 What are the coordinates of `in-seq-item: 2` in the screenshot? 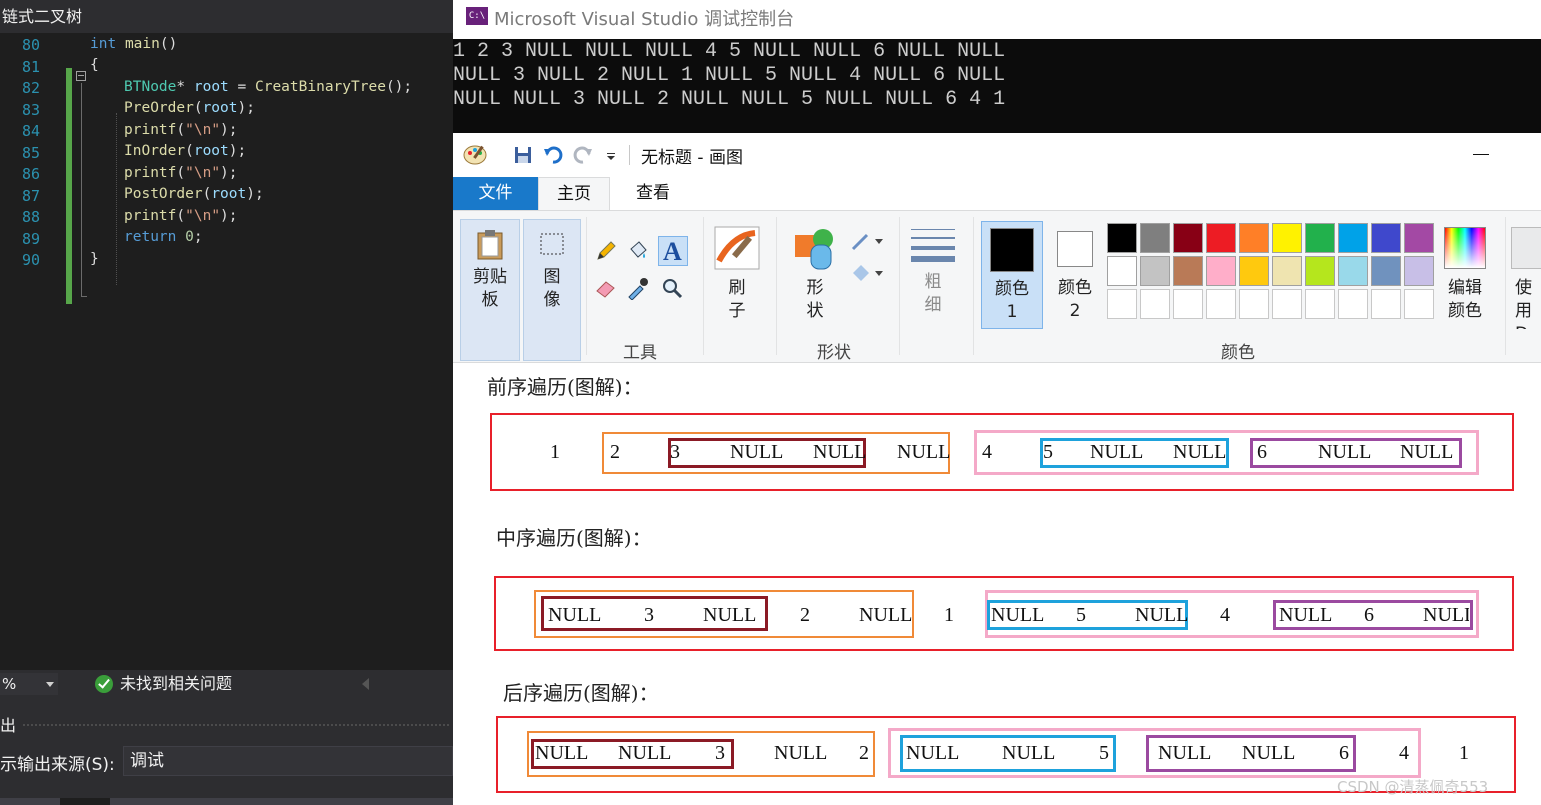 It's located at (805, 615).